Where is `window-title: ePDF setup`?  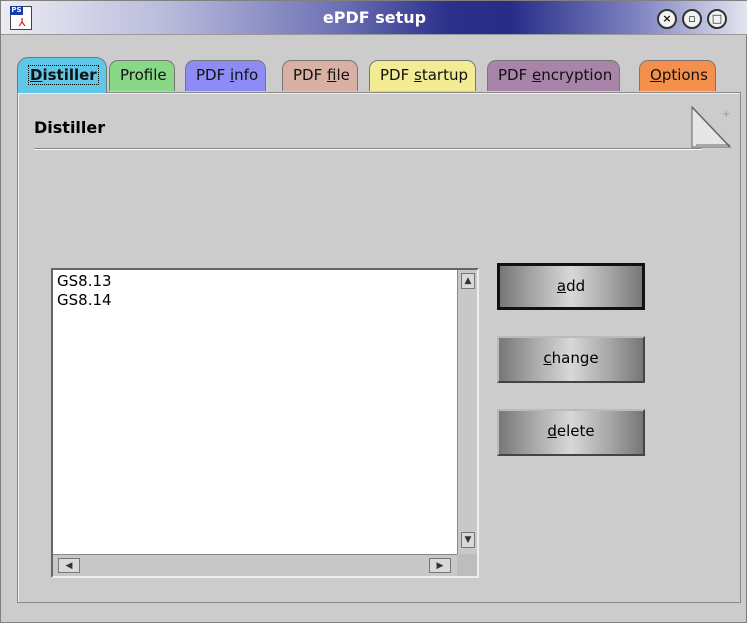 window-title: ePDF setup is located at coordinates (374, 17).